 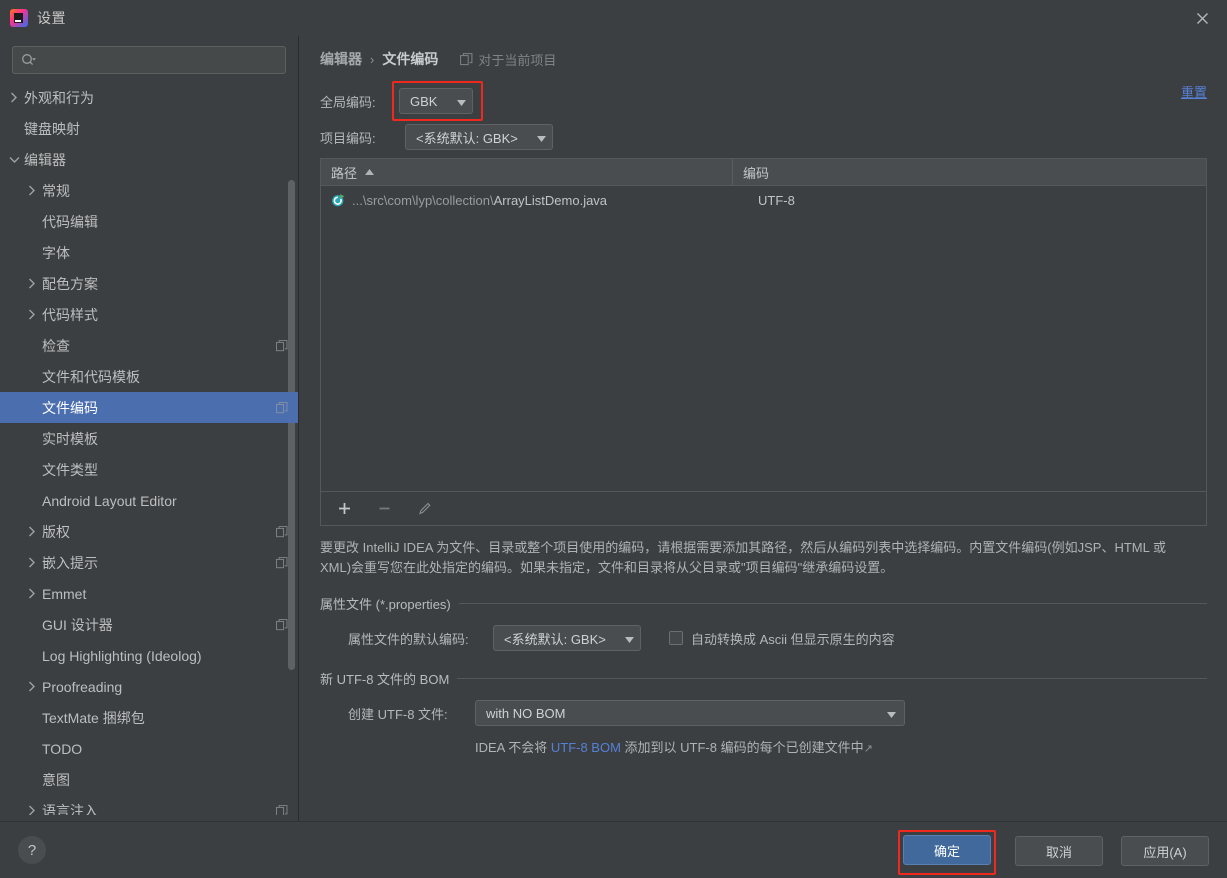 What do you see at coordinates (149, 314) in the screenshot?
I see `sidebar-item-7: 代码样式` at bounding box center [149, 314].